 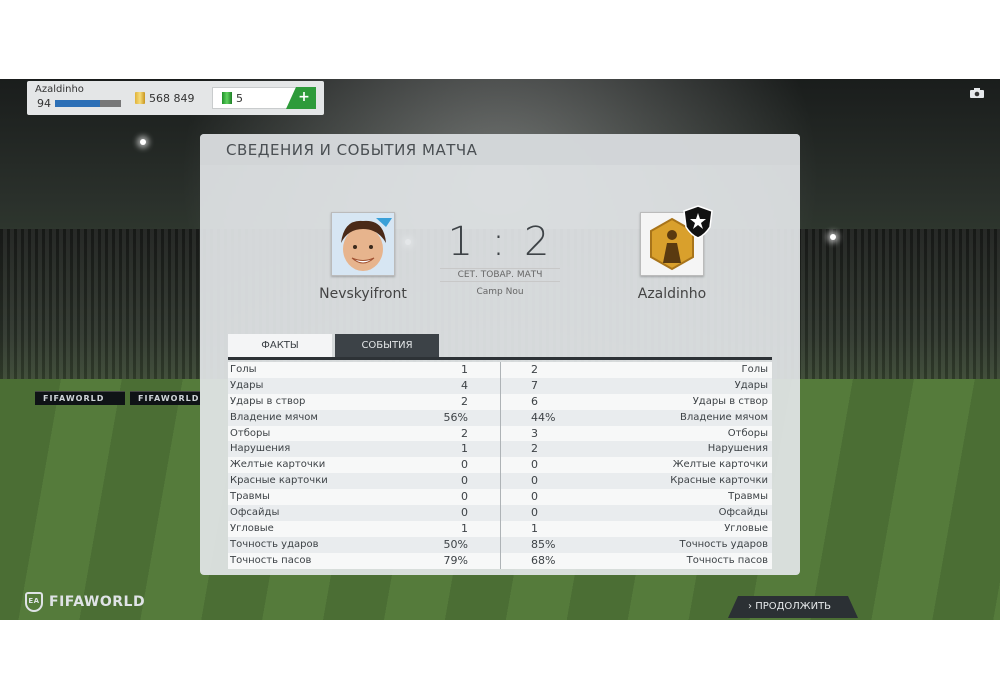 What do you see at coordinates (455, 544) in the screenshot?
I see `stat-value-home: 50%` at bounding box center [455, 544].